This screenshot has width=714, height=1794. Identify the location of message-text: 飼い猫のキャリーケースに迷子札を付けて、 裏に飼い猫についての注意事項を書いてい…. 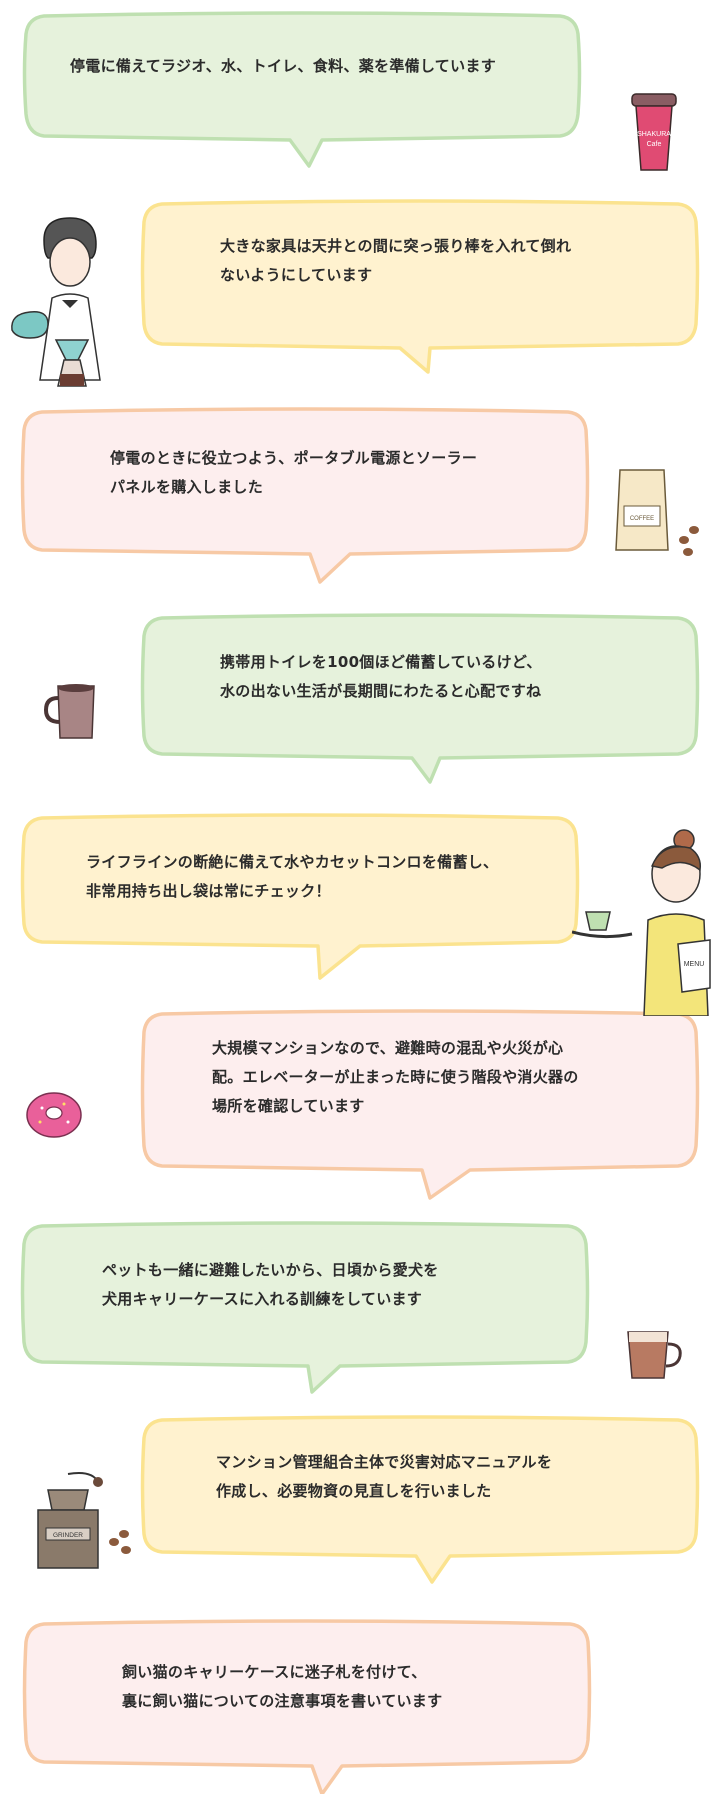
(282, 1686).